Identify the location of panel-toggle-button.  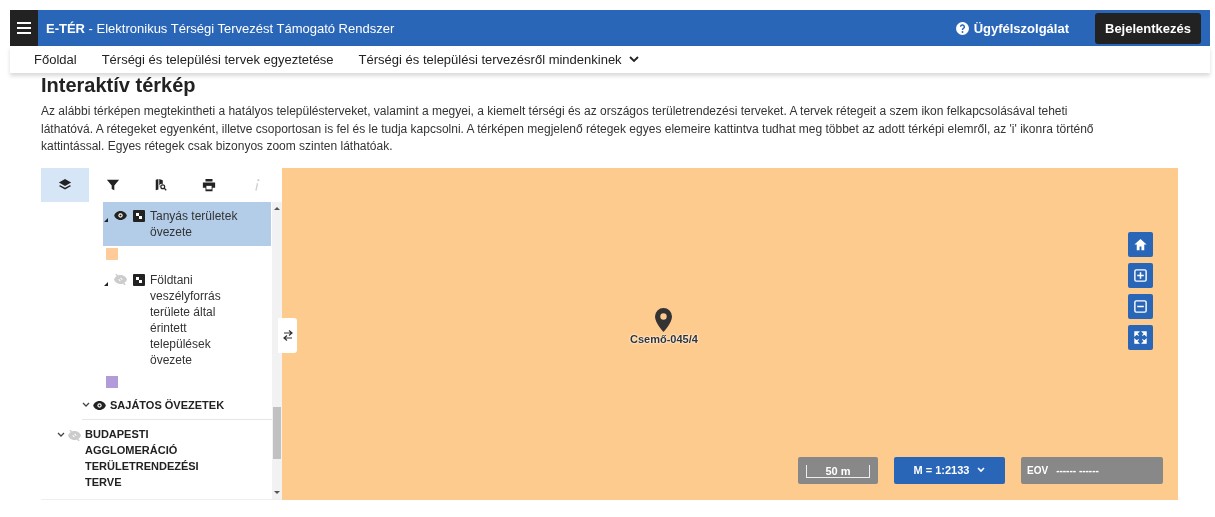
(287, 335).